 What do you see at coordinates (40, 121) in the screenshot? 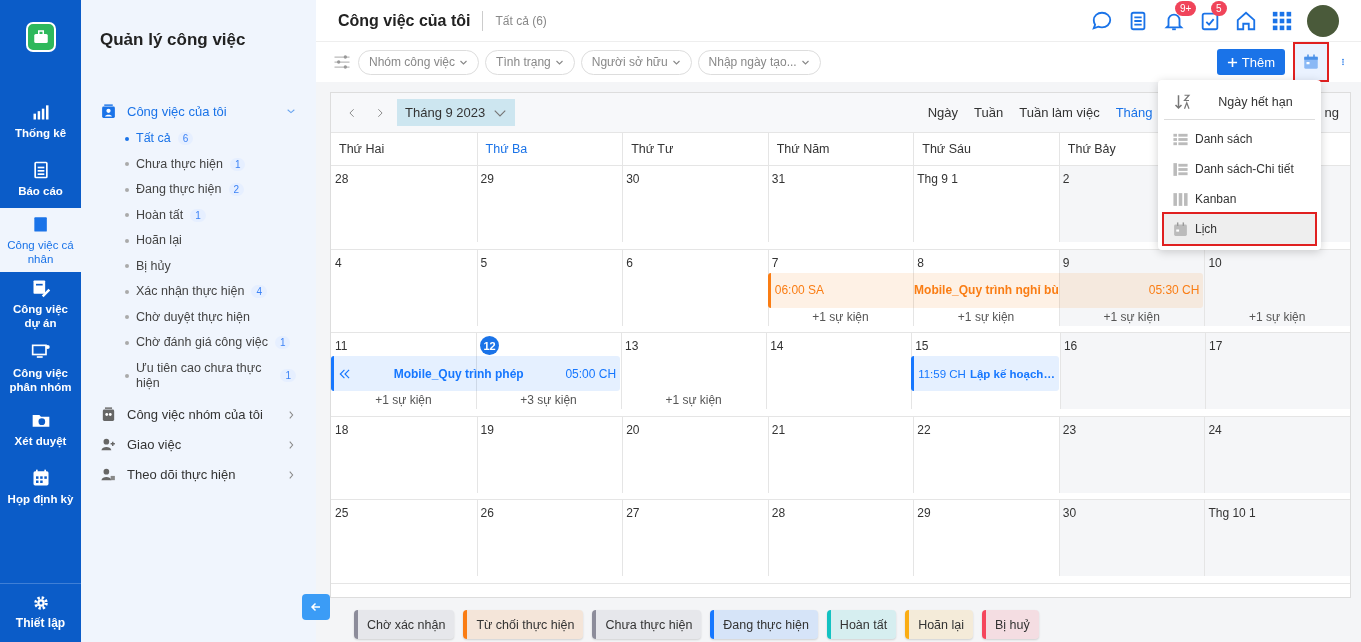
I see `rail-item: Thống kê` at bounding box center [40, 121].